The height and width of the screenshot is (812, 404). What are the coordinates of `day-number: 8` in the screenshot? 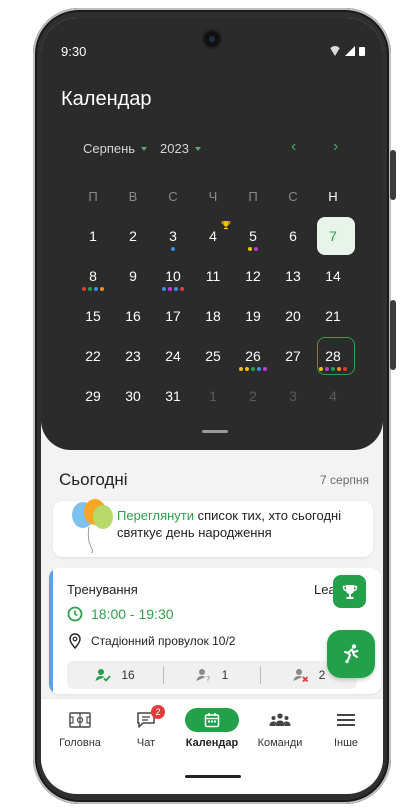 It's located at (93, 276).